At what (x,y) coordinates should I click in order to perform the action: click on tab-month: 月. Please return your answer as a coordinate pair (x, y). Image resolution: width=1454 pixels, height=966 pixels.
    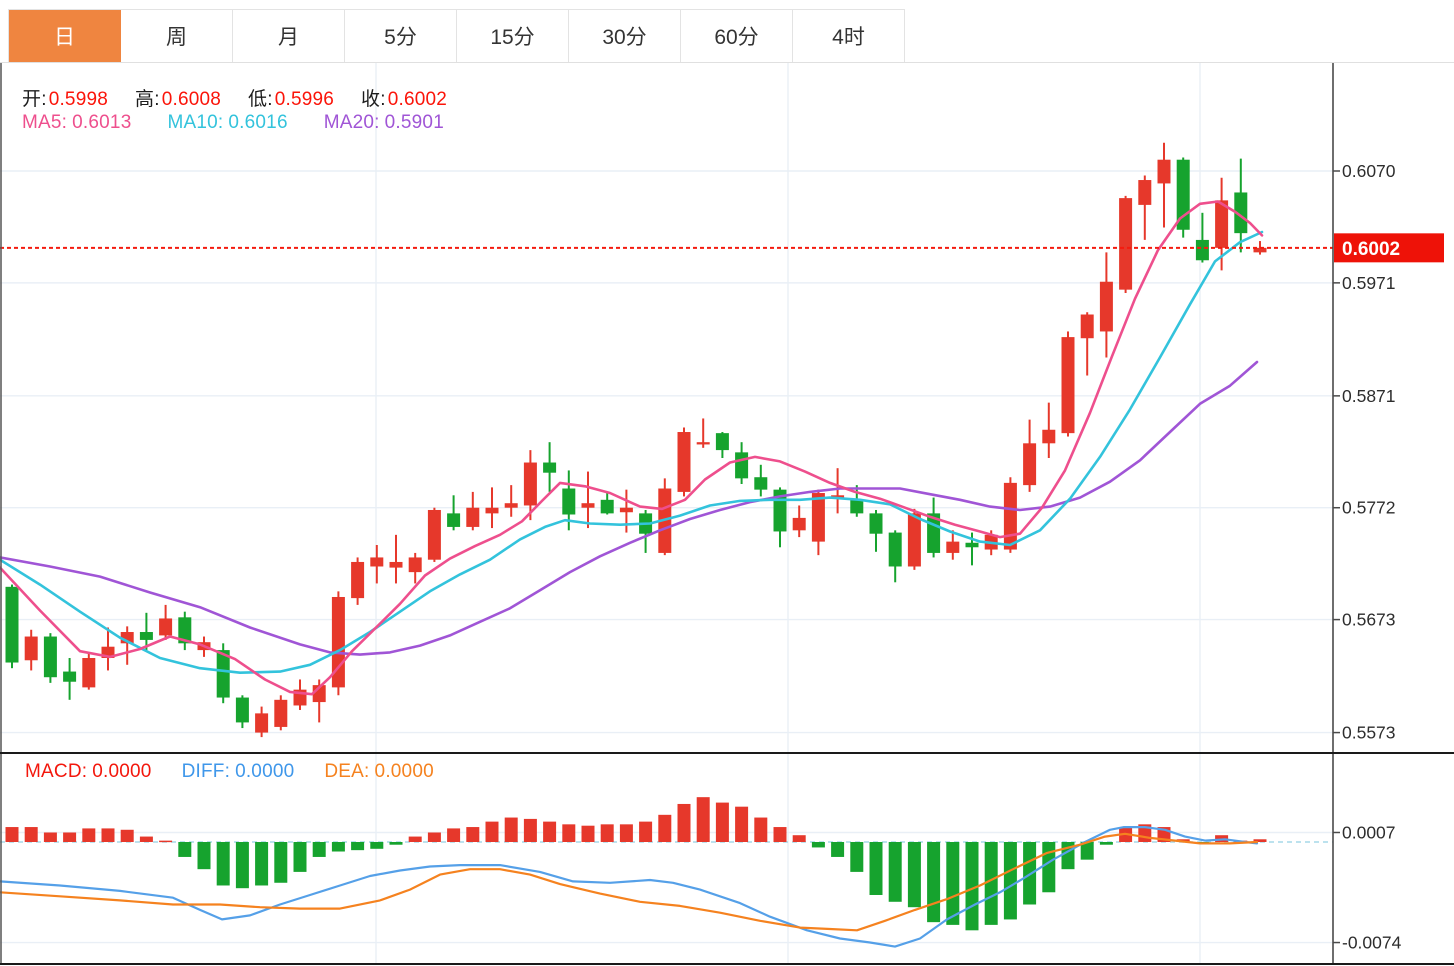
    Looking at the image, I should click on (289, 36).